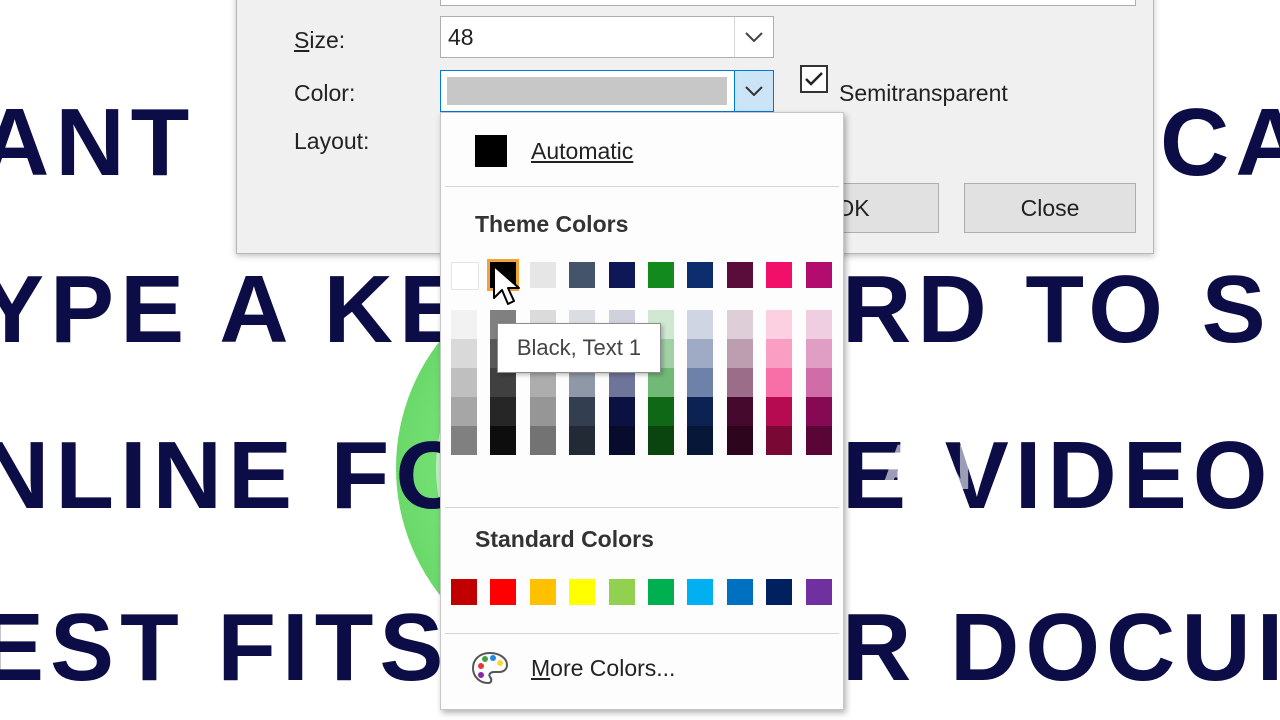 This screenshot has height=720, width=1280. Describe the element at coordinates (926, 467) in the screenshot. I see `background-logo-text: AN` at that location.